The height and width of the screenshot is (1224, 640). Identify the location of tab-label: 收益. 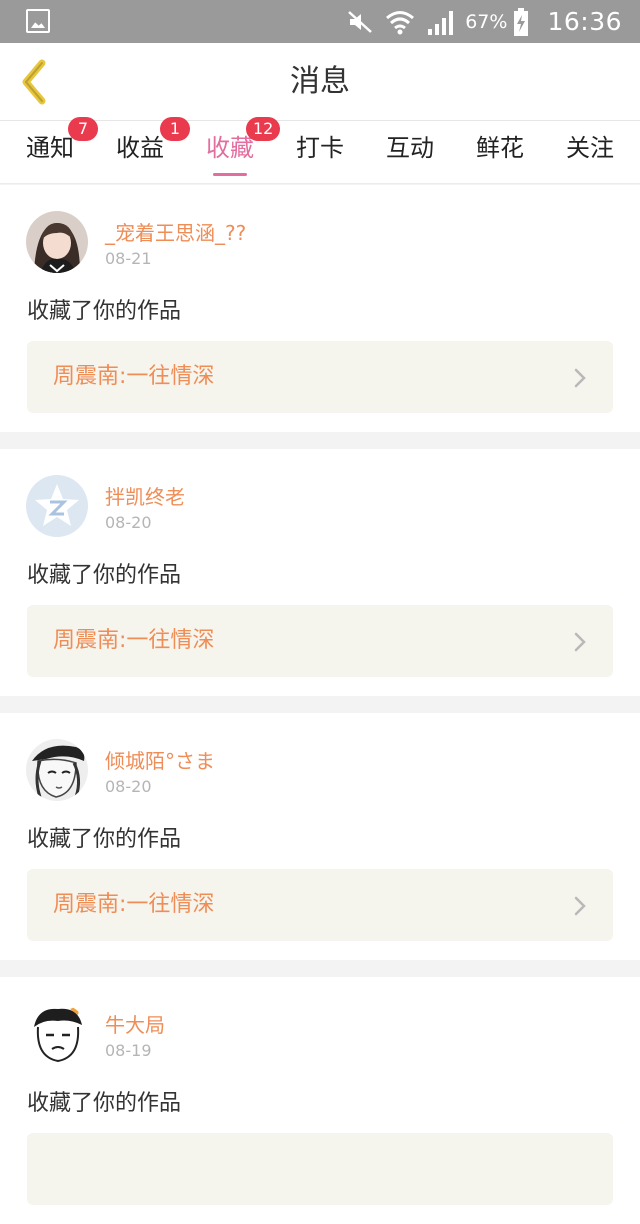
(140, 148).